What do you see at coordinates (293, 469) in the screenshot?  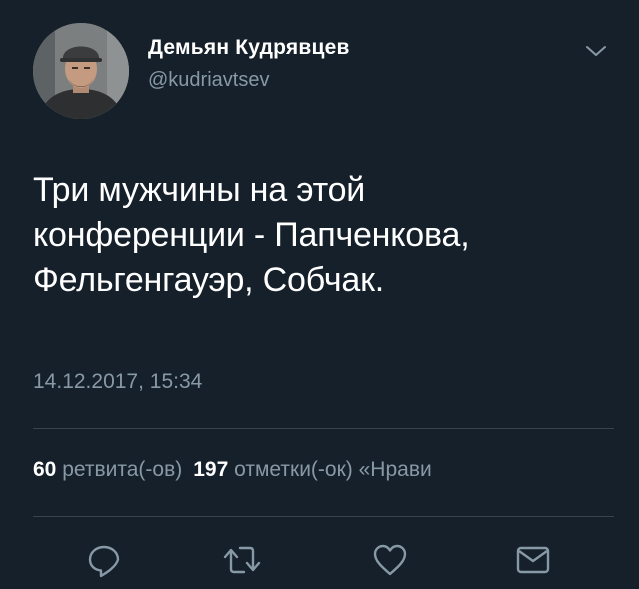 I see `likes-label: отметки(-ок)` at bounding box center [293, 469].